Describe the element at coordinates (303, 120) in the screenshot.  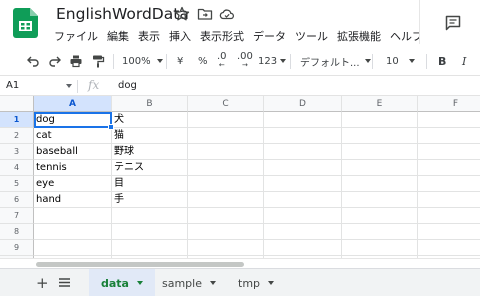
I see `cell-d1` at that location.